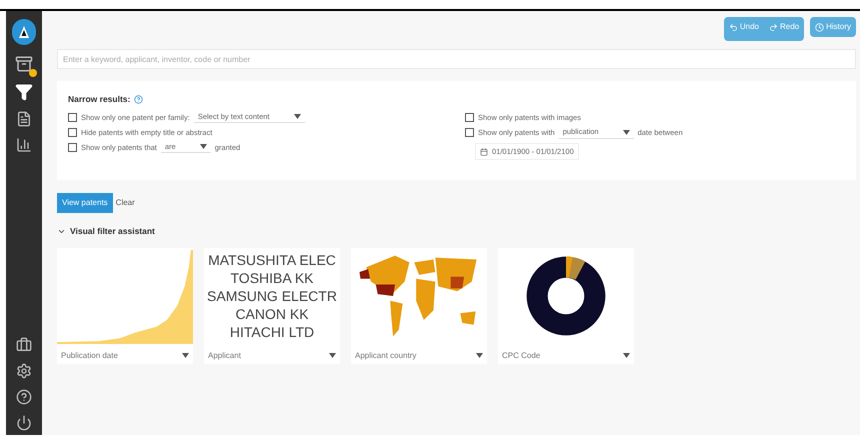 Image resolution: width=860 pixels, height=437 pixels. Describe the element at coordinates (85, 203) in the screenshot. I see `view-patents-button: View patents` at that location.